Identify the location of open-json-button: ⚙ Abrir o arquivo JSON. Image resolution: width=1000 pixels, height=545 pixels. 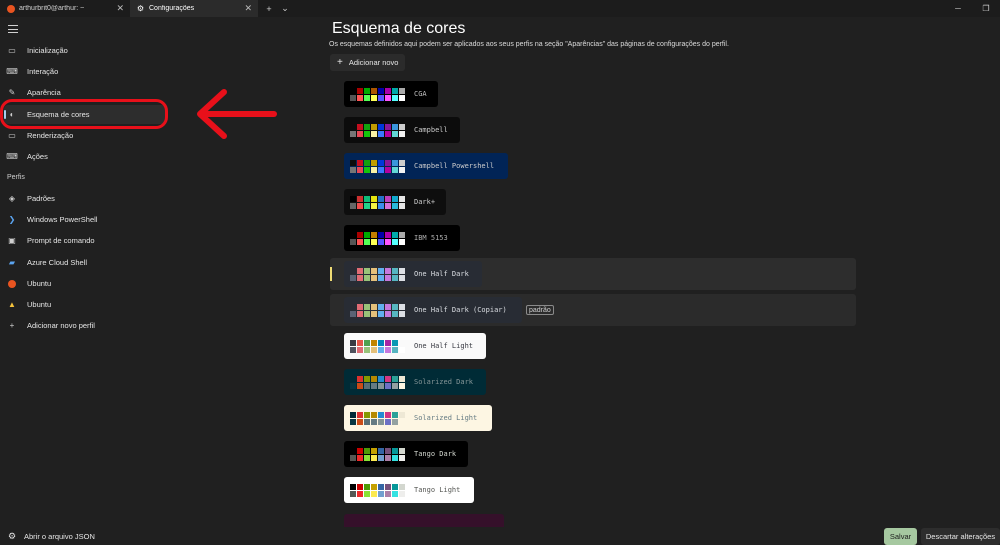
(51, 536).